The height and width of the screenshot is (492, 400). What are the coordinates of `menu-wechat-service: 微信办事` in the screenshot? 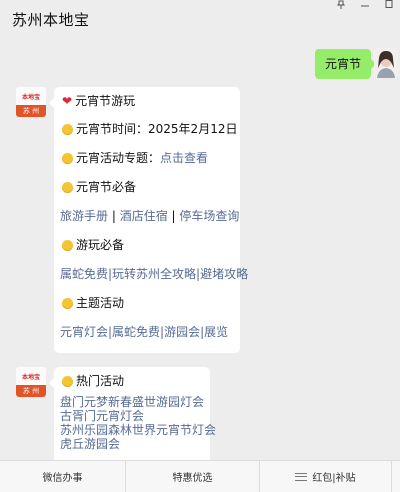 It's located at (63, 476).